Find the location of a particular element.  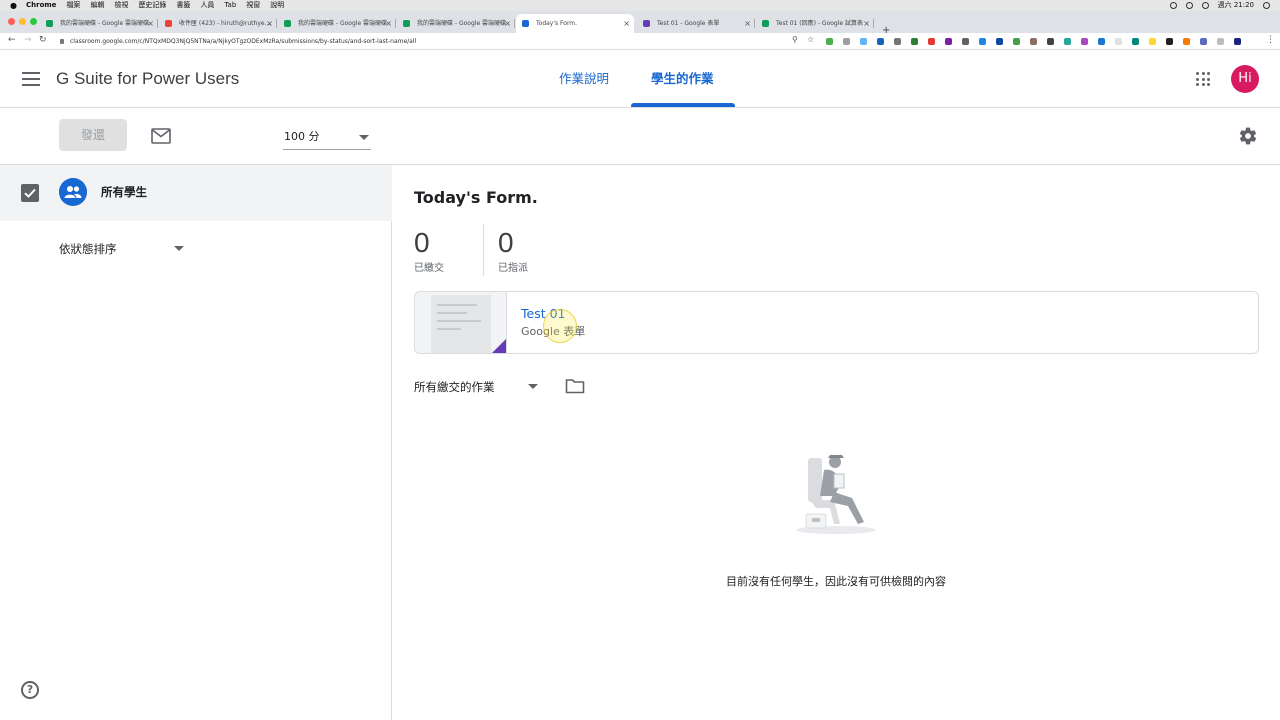

select-all-checkbox is located at coordinates (30, 193).